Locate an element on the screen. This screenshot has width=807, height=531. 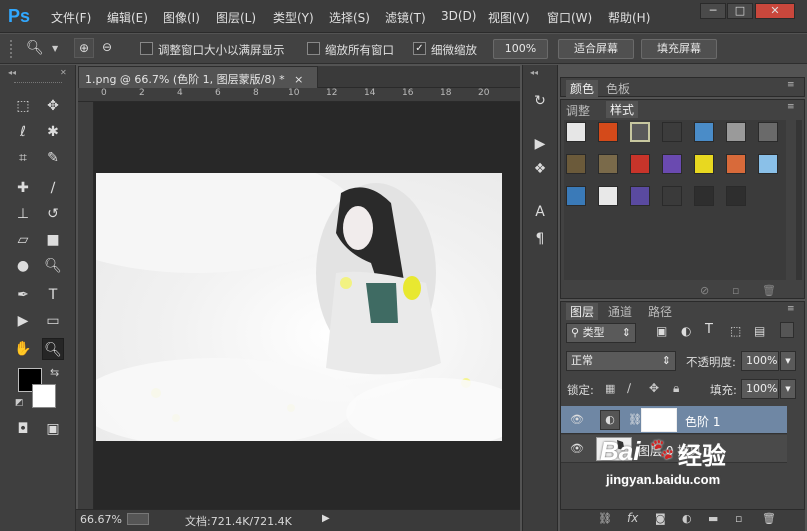
zoom-in-icon: ⊕ is located at coordinates (84, 48).